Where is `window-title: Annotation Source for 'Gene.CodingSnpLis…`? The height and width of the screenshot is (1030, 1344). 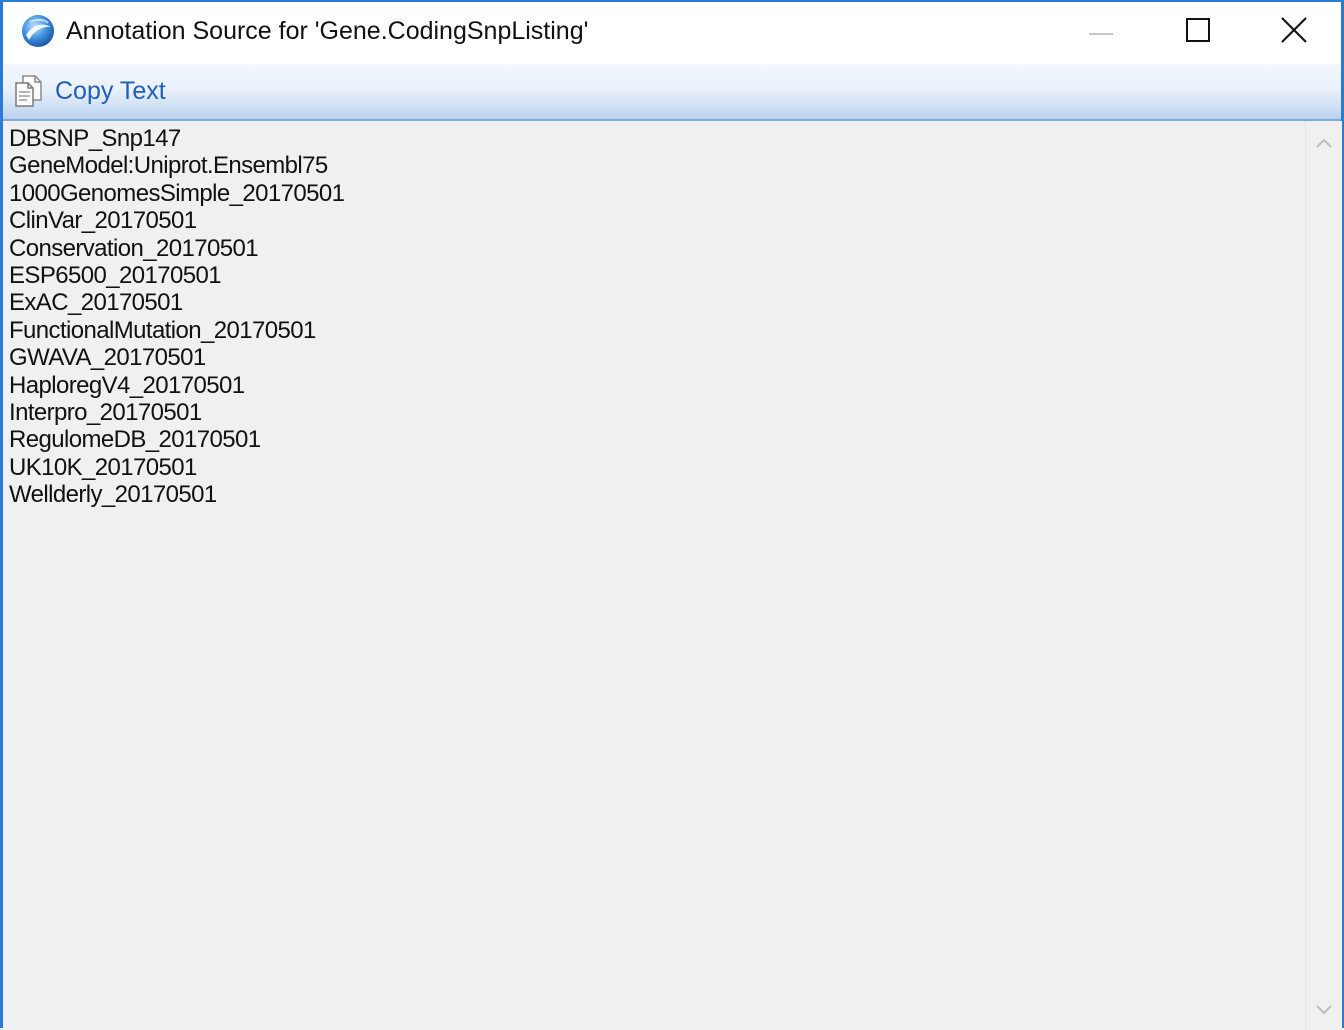
window-title: Annotation Source for 'Gene.CodingSnpLis… is located at coordinates (327, 31).